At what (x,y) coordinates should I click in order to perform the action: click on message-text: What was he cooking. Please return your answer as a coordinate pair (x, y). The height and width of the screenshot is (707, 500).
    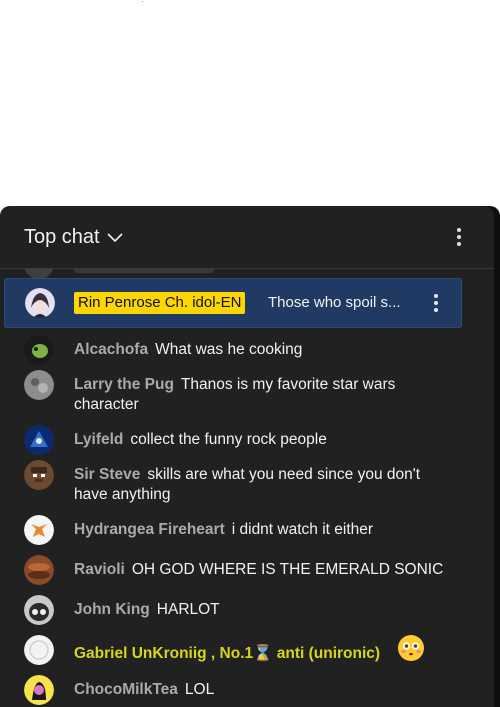
    Looking at the image, I should click on (229, 349).